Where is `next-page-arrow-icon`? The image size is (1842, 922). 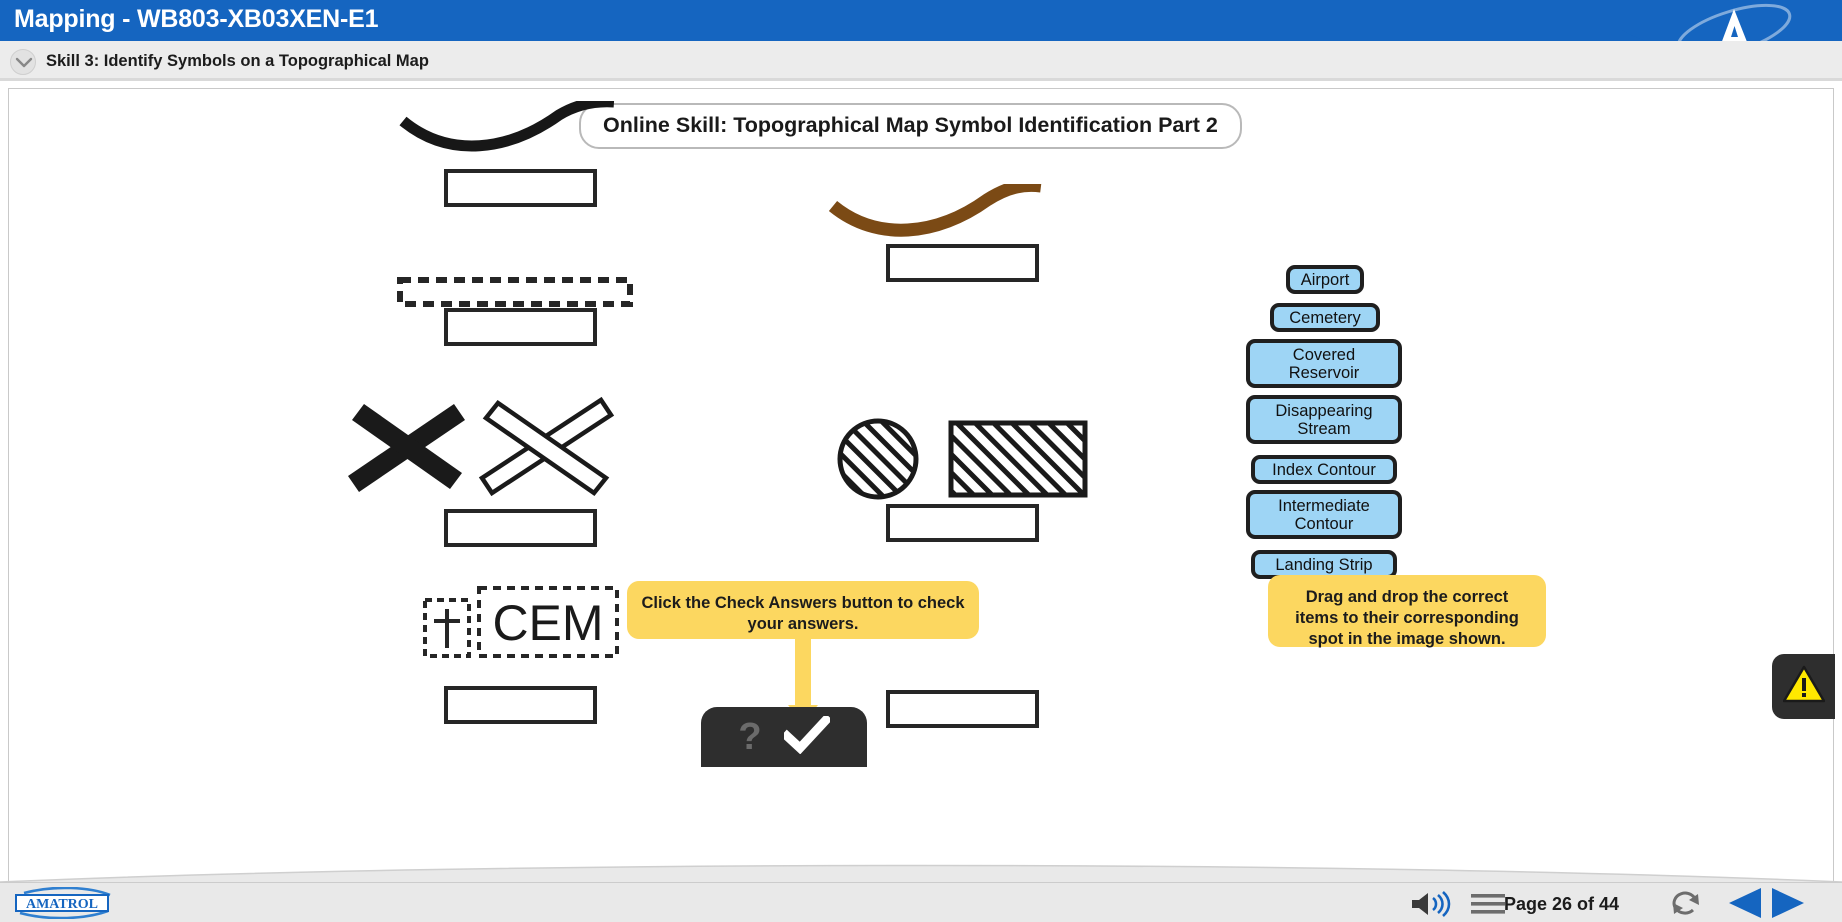
next-page-arrow-icon is located at coordinates (1788, 903).